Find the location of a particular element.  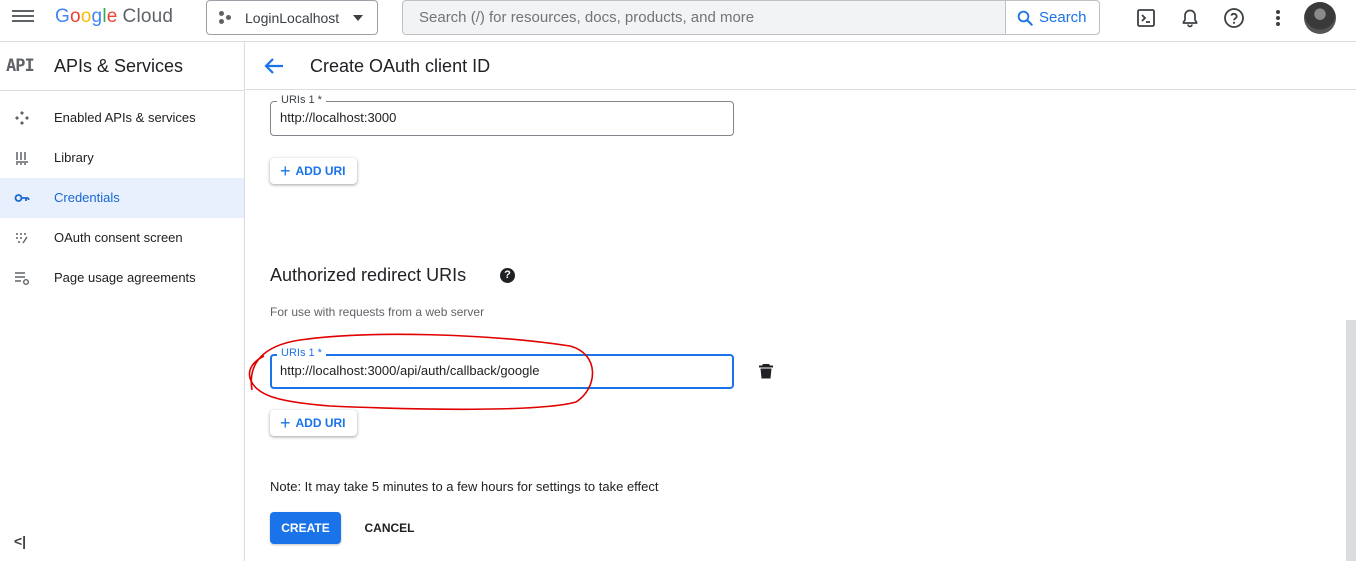

page-header: Create OAuth client ID is located at coordinates (801, 66).